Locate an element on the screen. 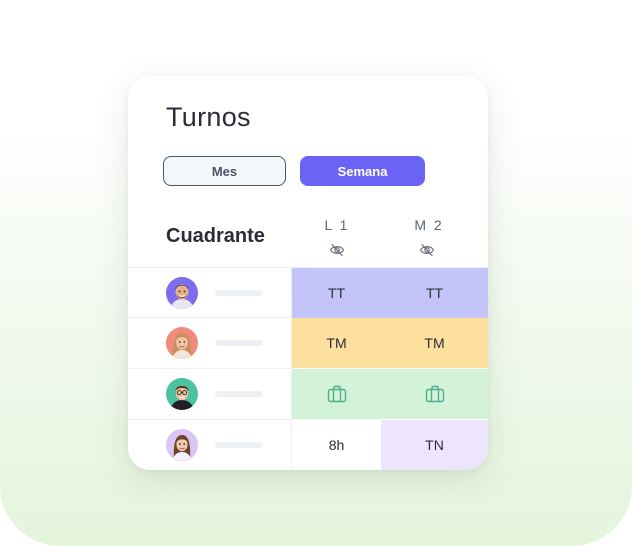 The height and width of the screenshot is (546, 632). table-row: TM TM is located at coordinates (308, 343).